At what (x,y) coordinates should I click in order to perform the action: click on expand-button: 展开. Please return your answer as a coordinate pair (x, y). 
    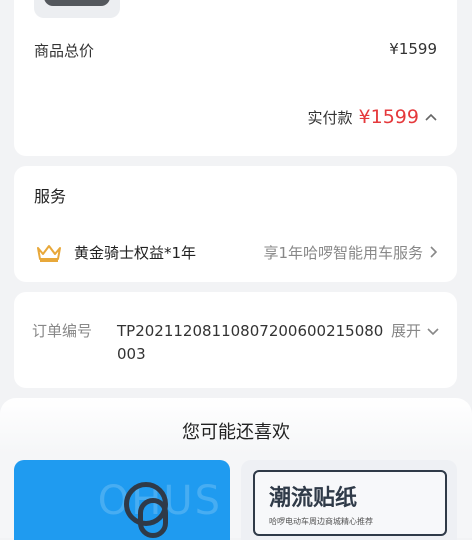
    Looking at the image, I should click on (415, 330).